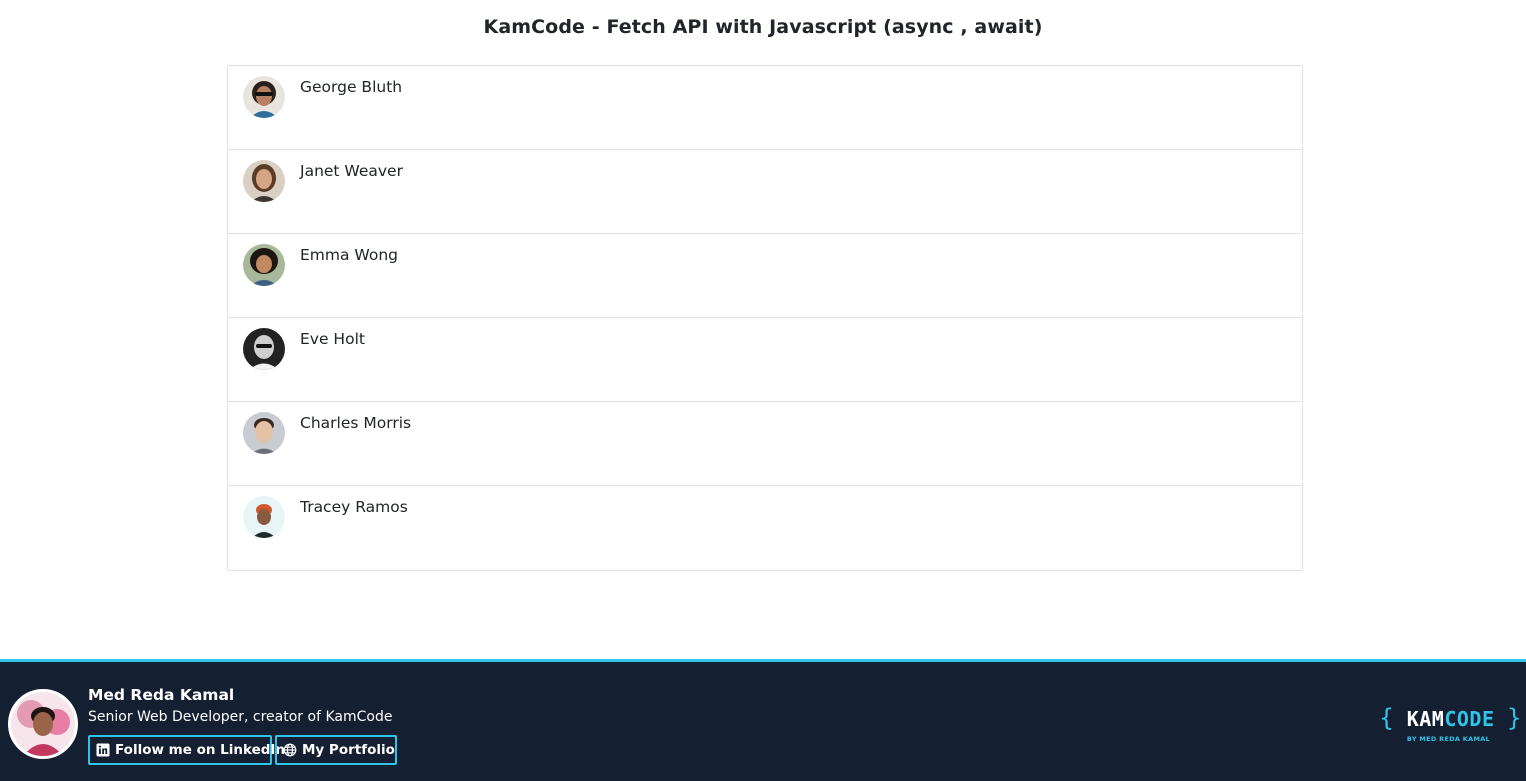 This screenshot has height=781, width=1526. Describe the element at coordinates (43, 724) in the screenshot. I see `author-avatar` at that location.